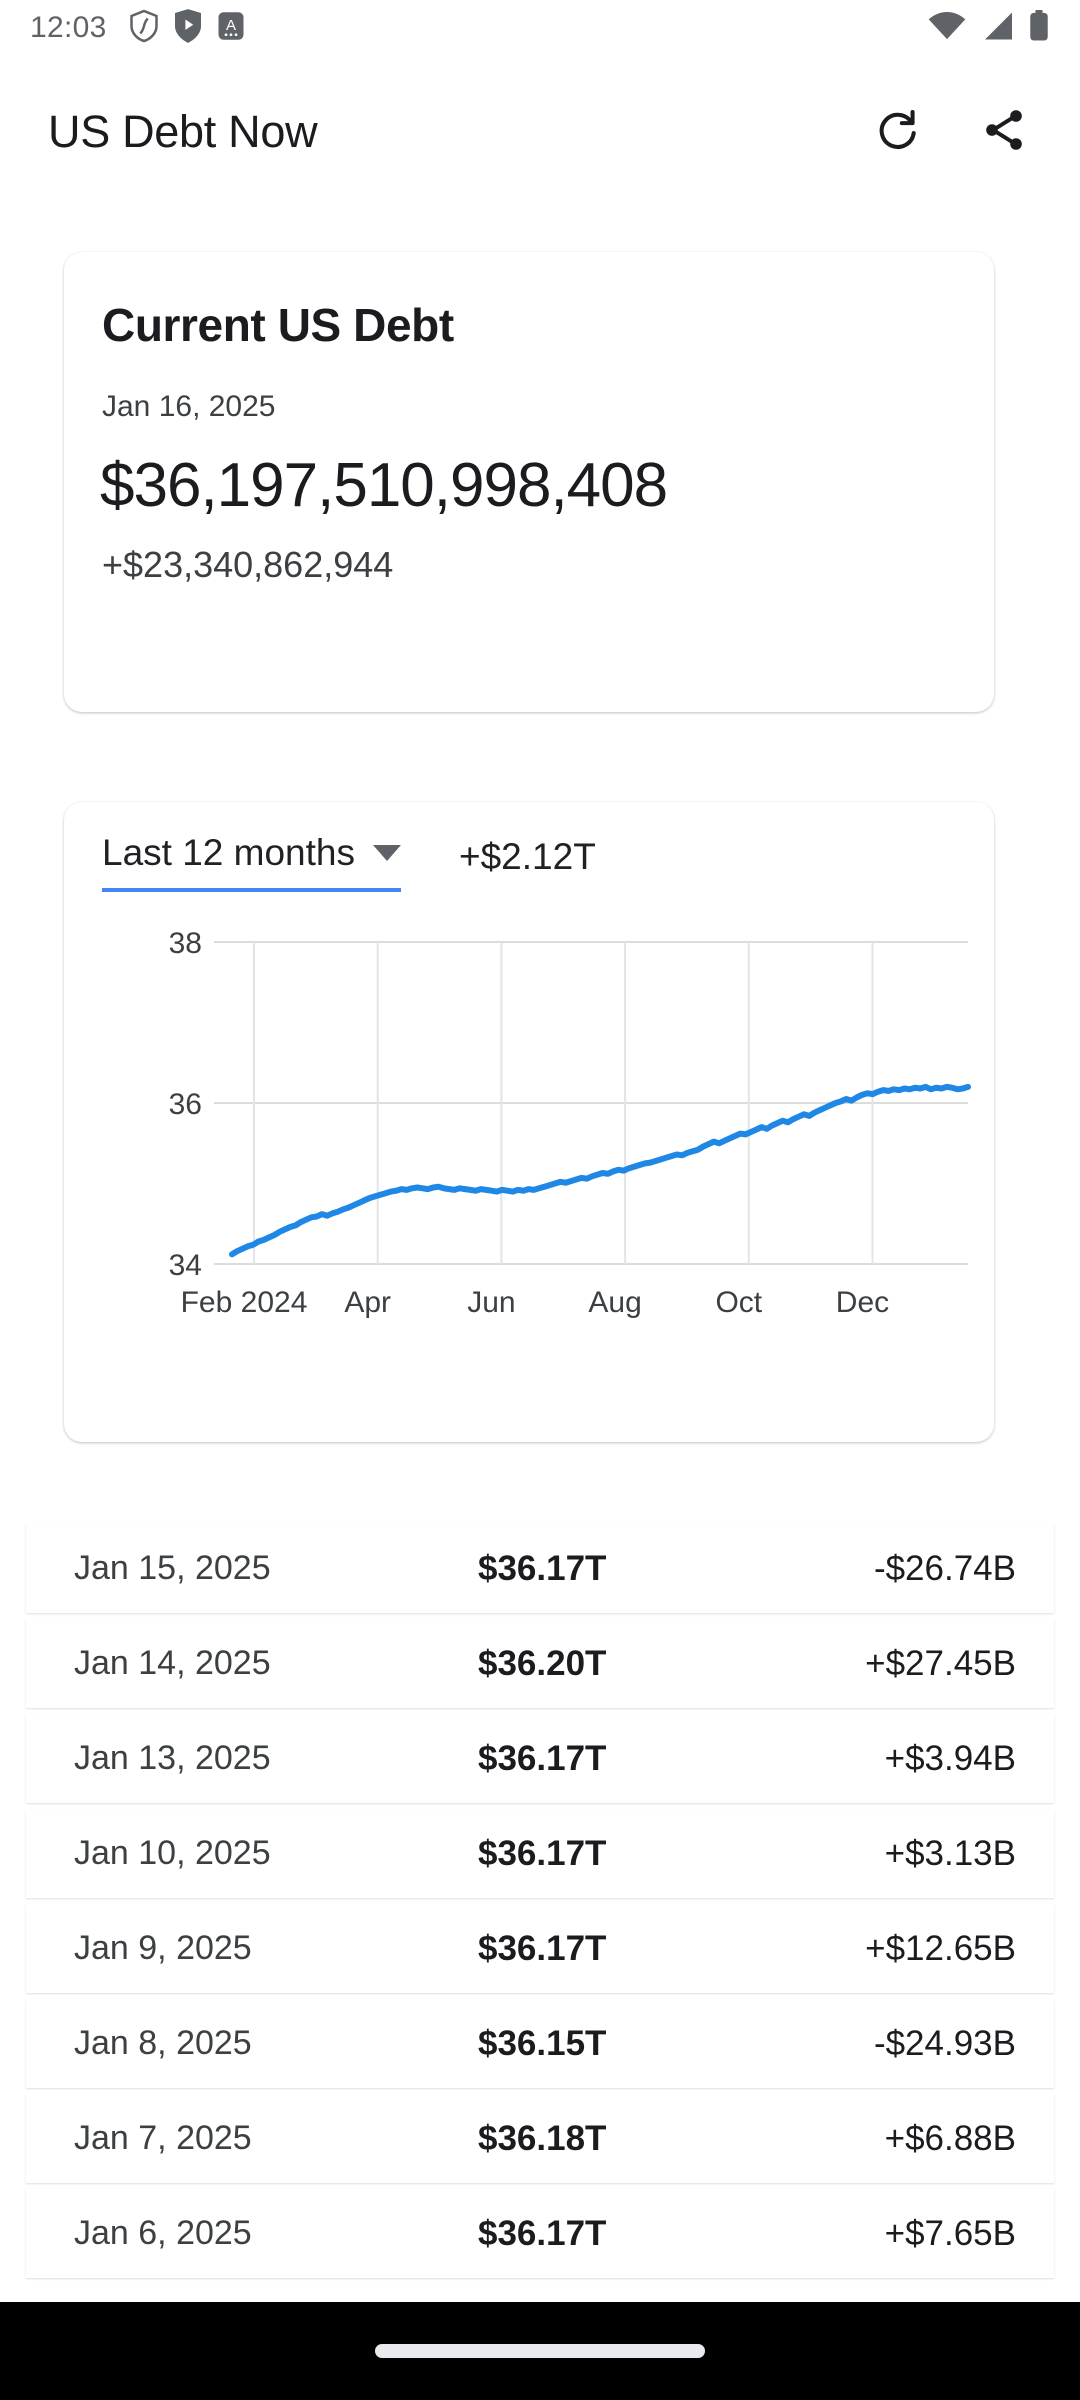 This screenshot has height=2400, width=1080. Describe the element at coordinates (163, 1948) in the screenshot. I see `row-date: Jan 9, 2025` at that location.